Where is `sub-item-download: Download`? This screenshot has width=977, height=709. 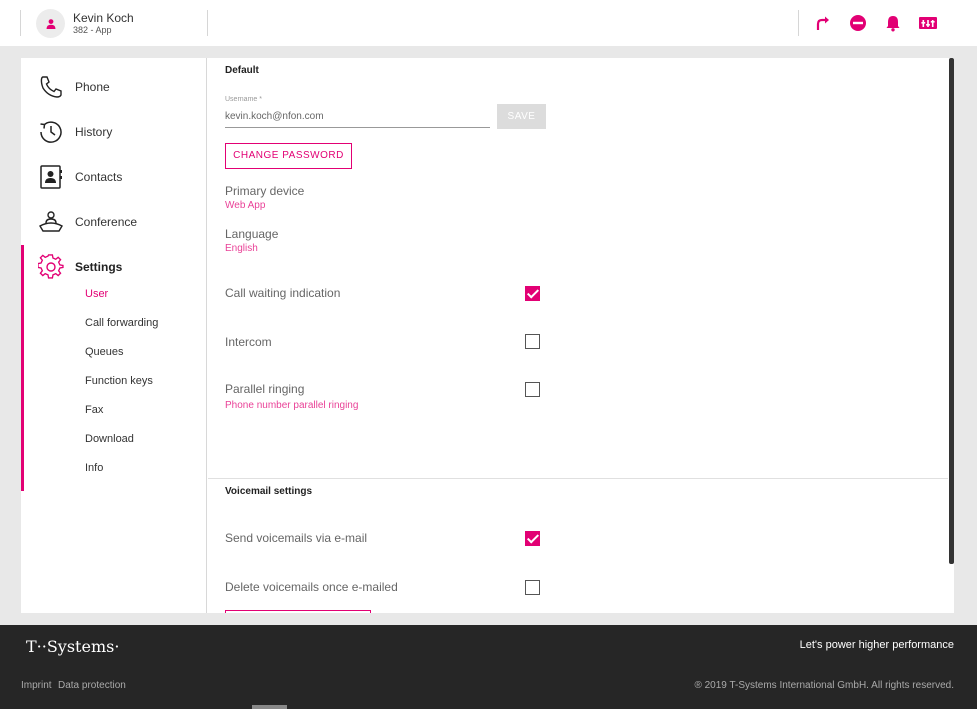
sub-item-download: Download is located at coordinates (109, 439).